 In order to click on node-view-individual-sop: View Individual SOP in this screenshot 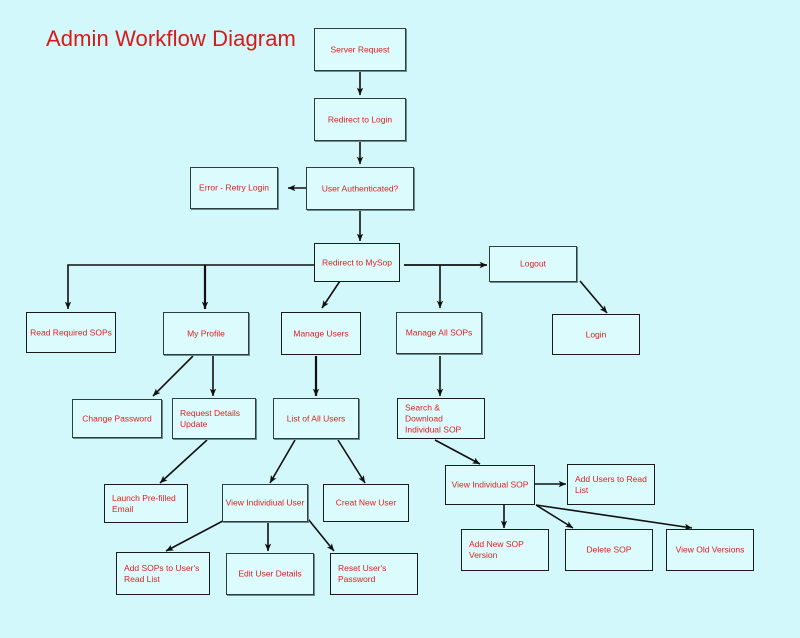, I will do `click(490, 485)`.